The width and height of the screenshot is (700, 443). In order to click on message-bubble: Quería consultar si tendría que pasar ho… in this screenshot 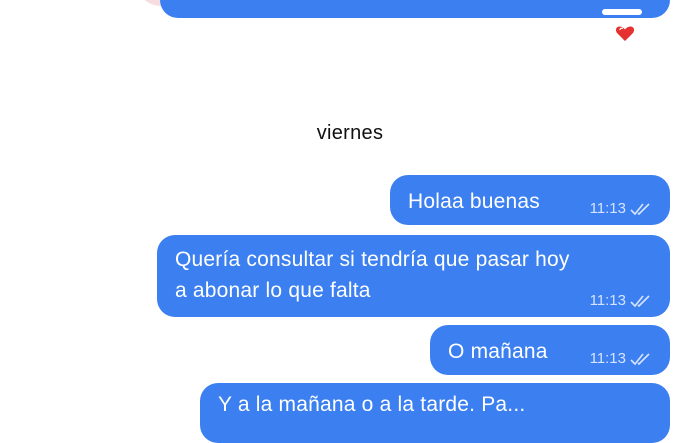, I will do `click(413, 276)`.